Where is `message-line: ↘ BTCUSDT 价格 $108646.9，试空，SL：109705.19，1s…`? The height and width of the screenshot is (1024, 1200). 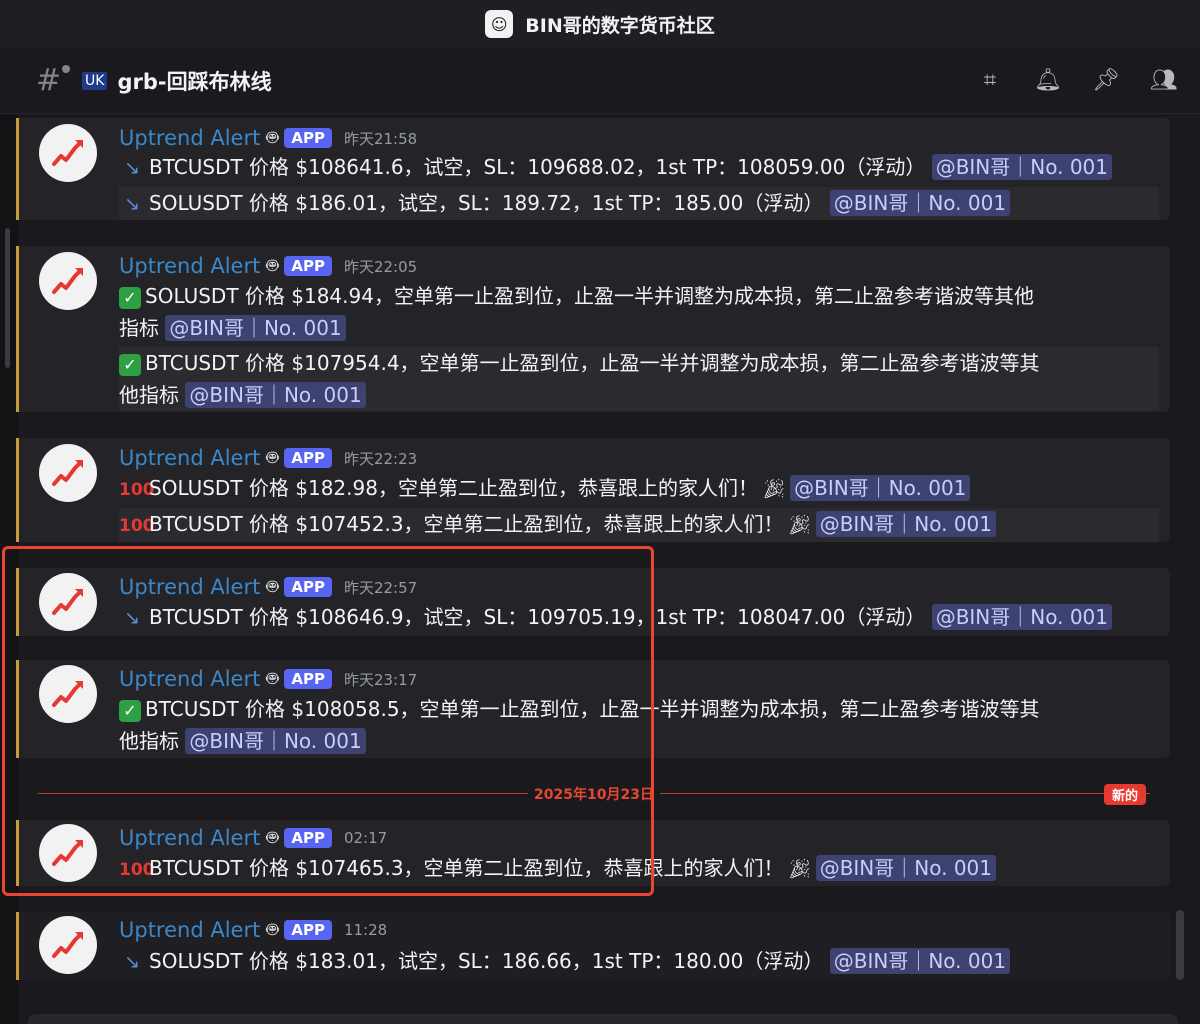 message-line: ↘ BTCUSDT 价格 $108646.9，试空，SL：109705.19，1s… is located at coordinates (639, 617).